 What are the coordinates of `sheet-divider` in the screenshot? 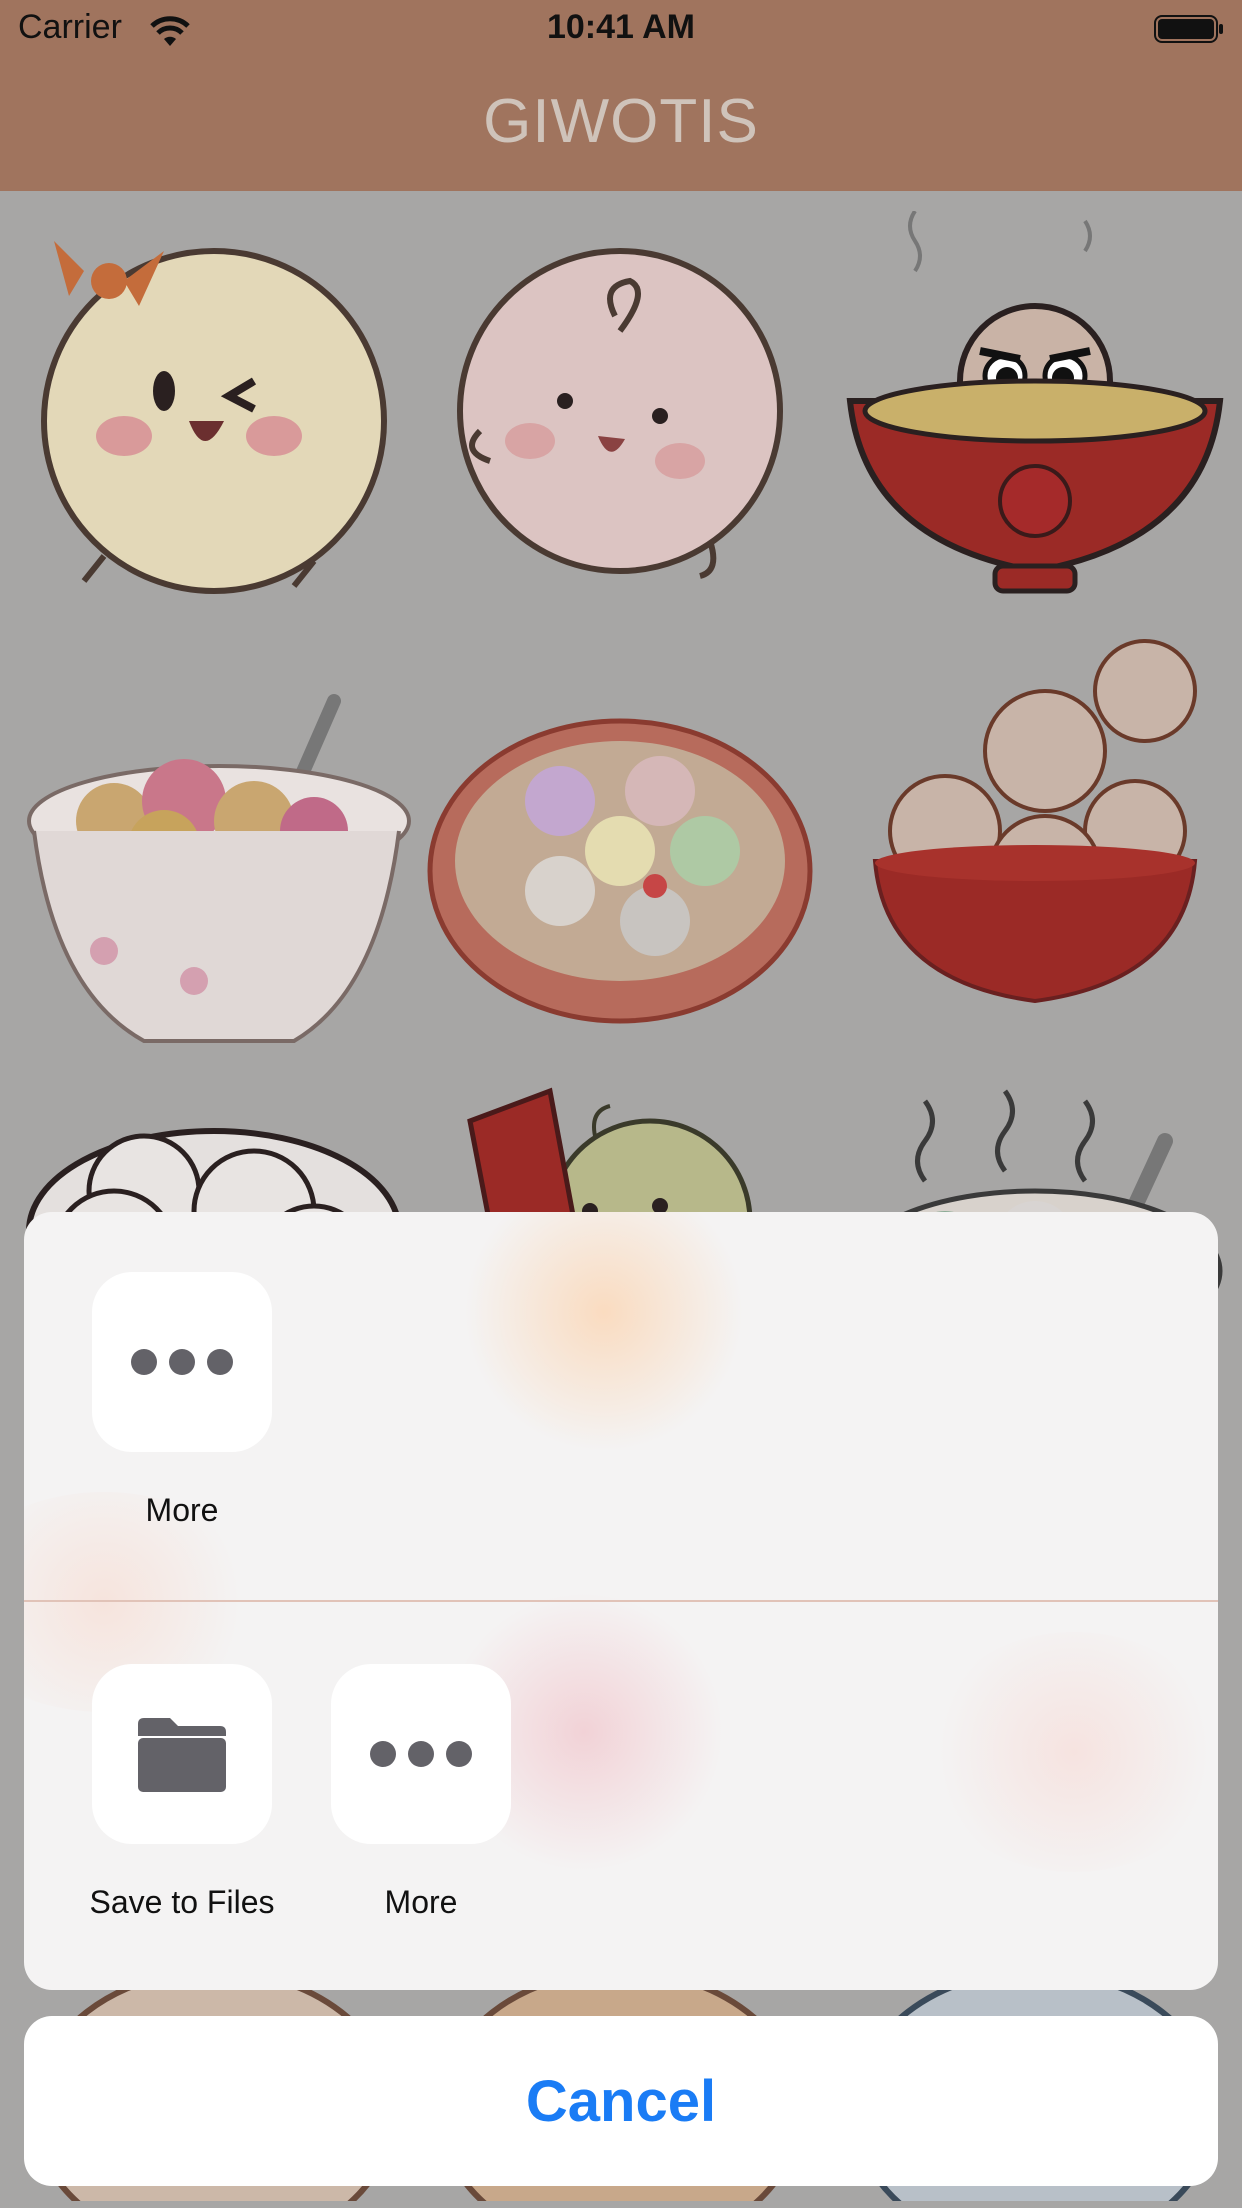 It's located at (621, 1601).